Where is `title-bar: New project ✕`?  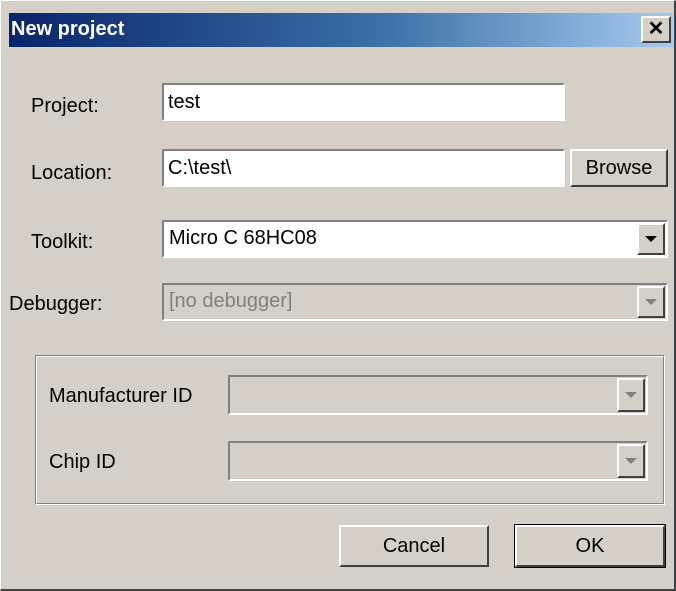
title-bar: New project ✕ is located at coordinates (341, 30).